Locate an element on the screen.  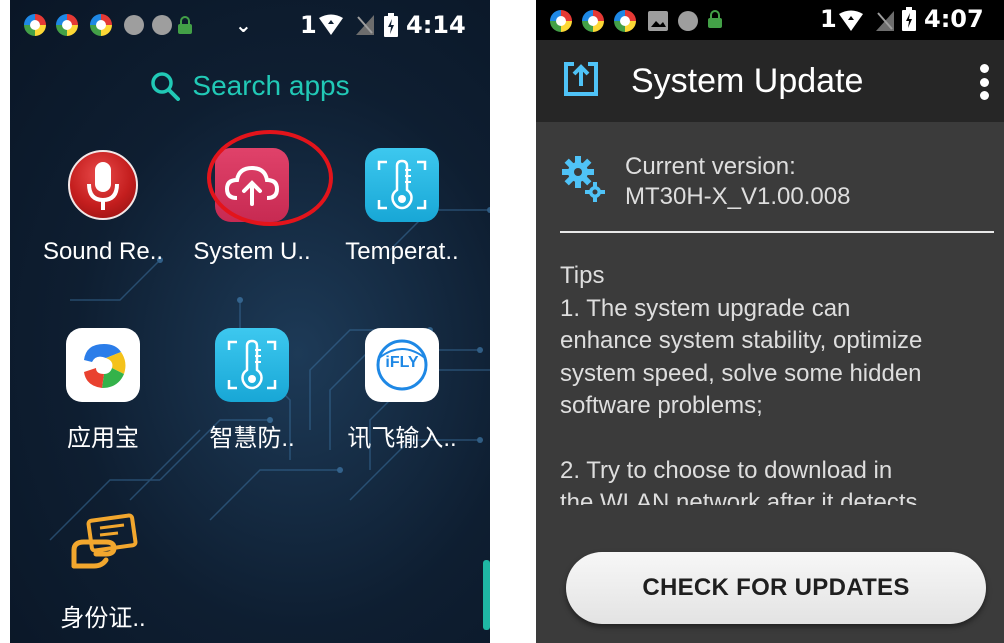
status-bar: ⌄ 1 4:14 is located at coordinates (250, 28).